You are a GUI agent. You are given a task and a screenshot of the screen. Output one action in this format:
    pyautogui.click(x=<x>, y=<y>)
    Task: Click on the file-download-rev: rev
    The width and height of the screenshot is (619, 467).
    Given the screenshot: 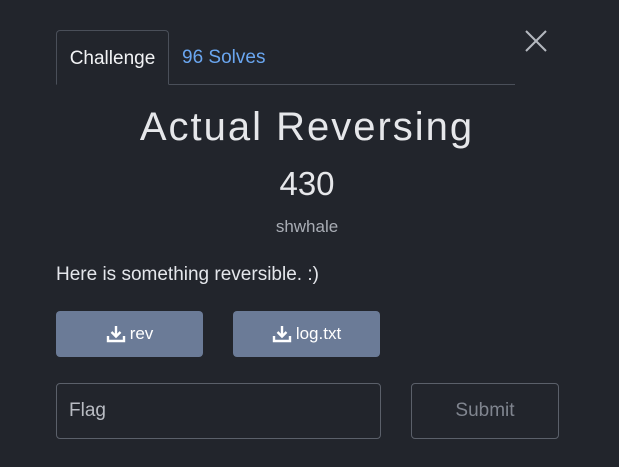 What is the action you would take?
    pyautogui.click(x=129, y=334)
    